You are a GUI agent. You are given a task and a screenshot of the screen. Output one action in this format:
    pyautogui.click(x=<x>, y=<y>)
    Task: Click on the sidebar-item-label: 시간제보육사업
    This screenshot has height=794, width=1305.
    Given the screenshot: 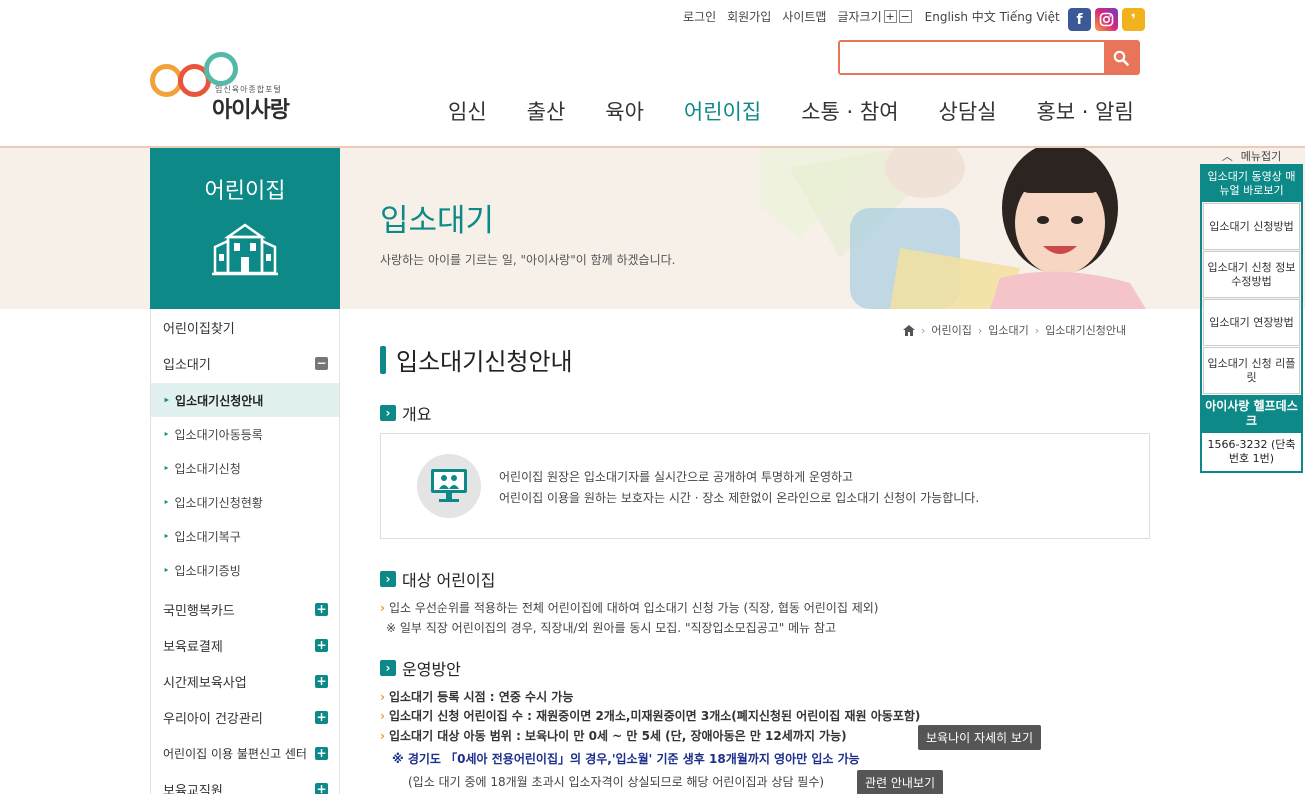 What is the action you would take?
    pyautogui.click(x=205, y=683)
    